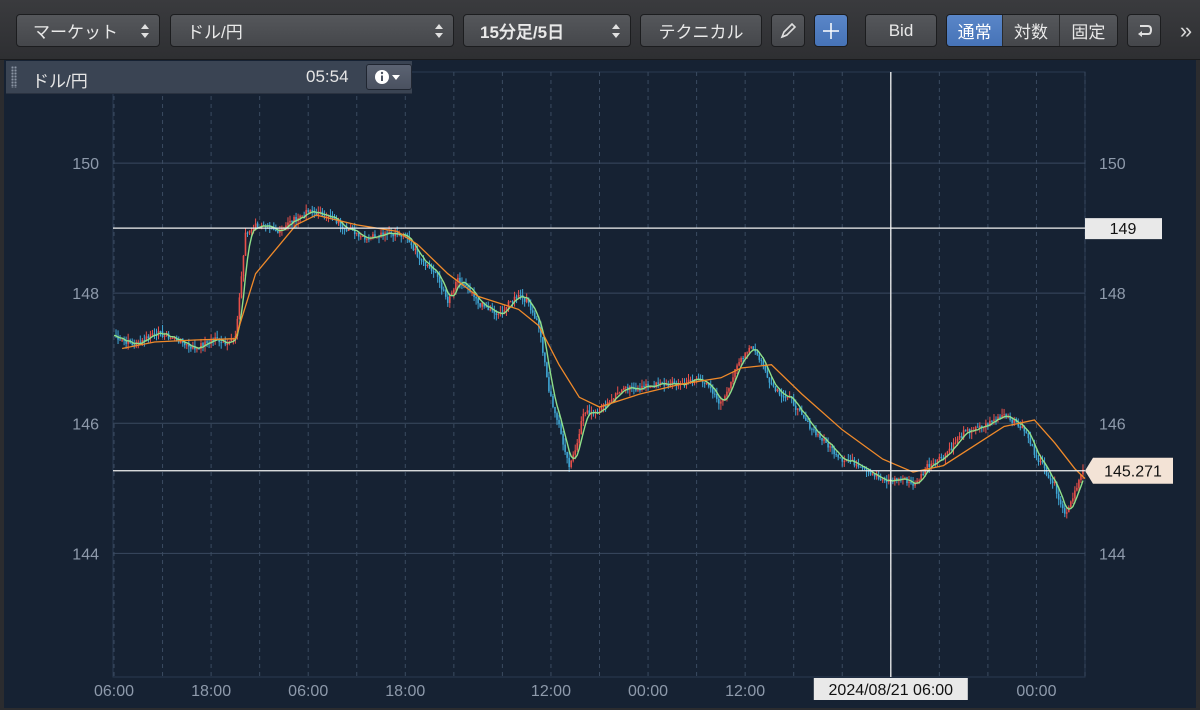 Image resolution: width=1200 pixels, height=710 pixels. I want to click on more-button: », so click(1186, 30).